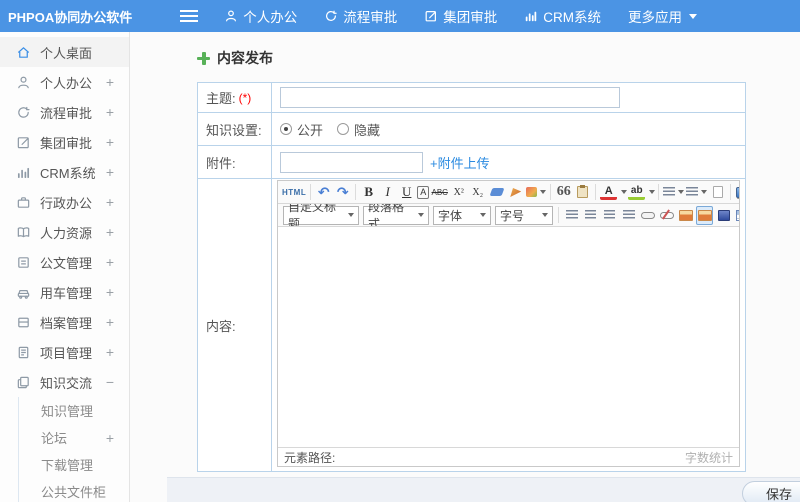  Describe the element at coordinates (460, 16) in the screenshot. I see `nav-item-group-approval: 集团审批` at that location.